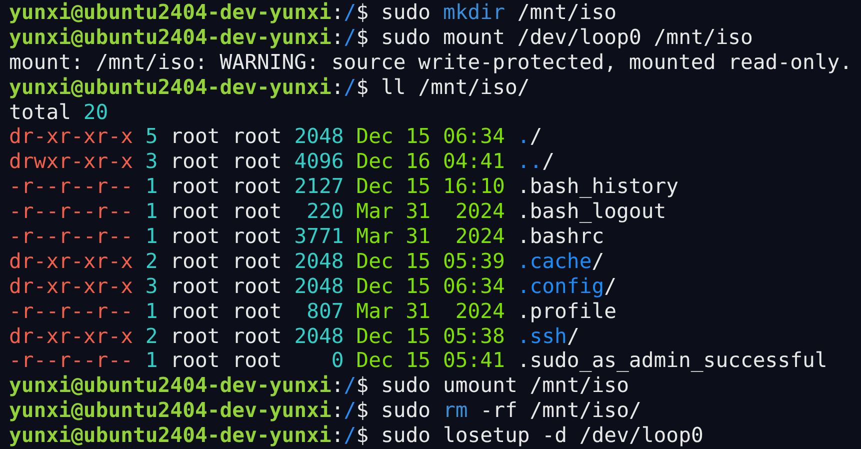  What do you see at coordinates (542, 336) in the screenshot?
I see `directory-name: .ssh` at bounding box center [542, 336].